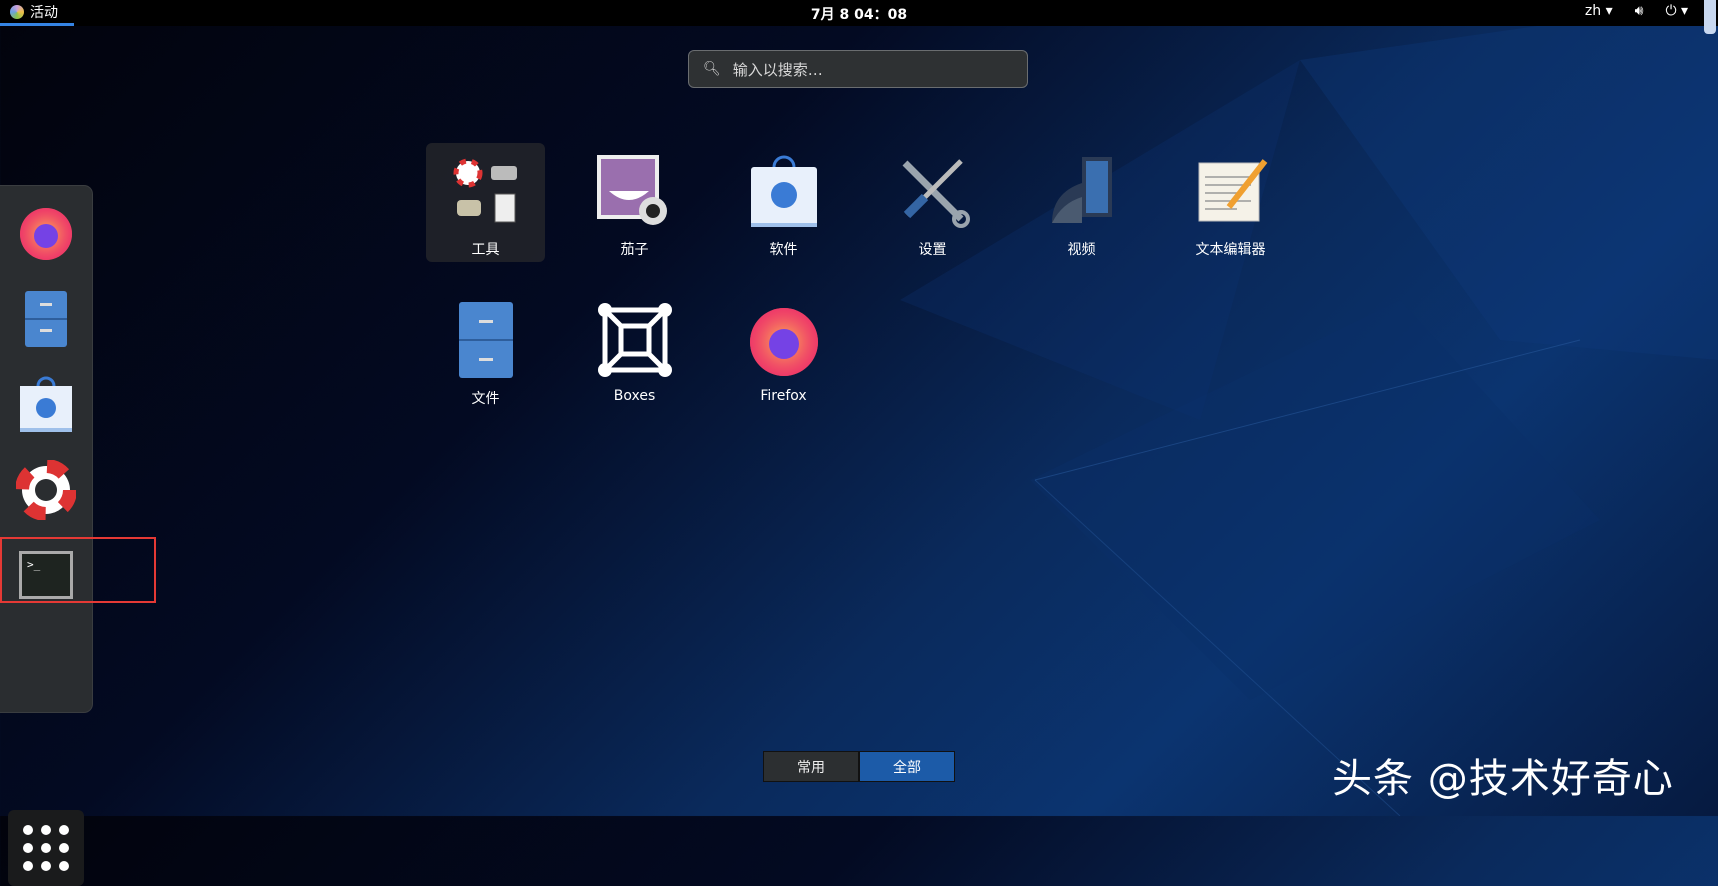  Describe the element at coordinates (783, 396) in the screenshot. I see `app-label: Firefox` at that location.